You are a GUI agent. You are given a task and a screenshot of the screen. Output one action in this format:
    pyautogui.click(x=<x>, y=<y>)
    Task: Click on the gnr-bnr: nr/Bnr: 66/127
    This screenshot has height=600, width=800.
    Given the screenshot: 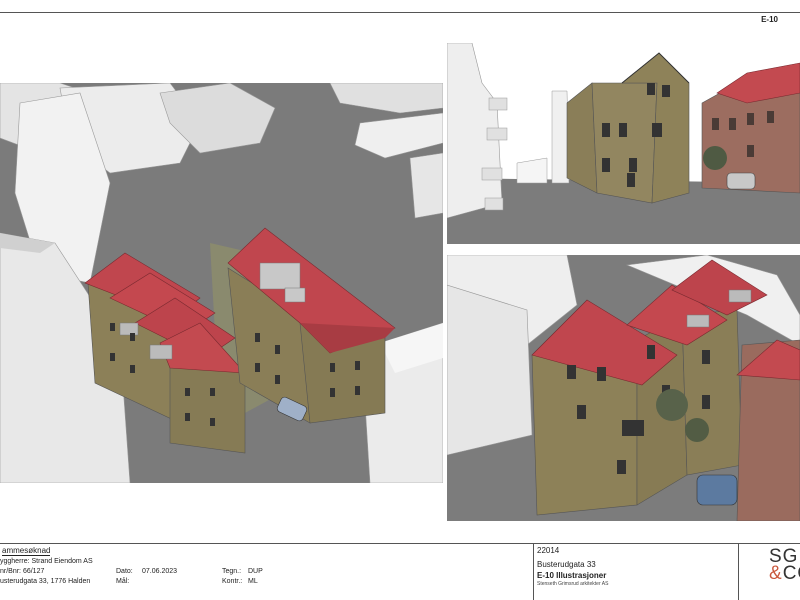 What is the action you would take?
    pyautogui.click(x=22, y=571)
    